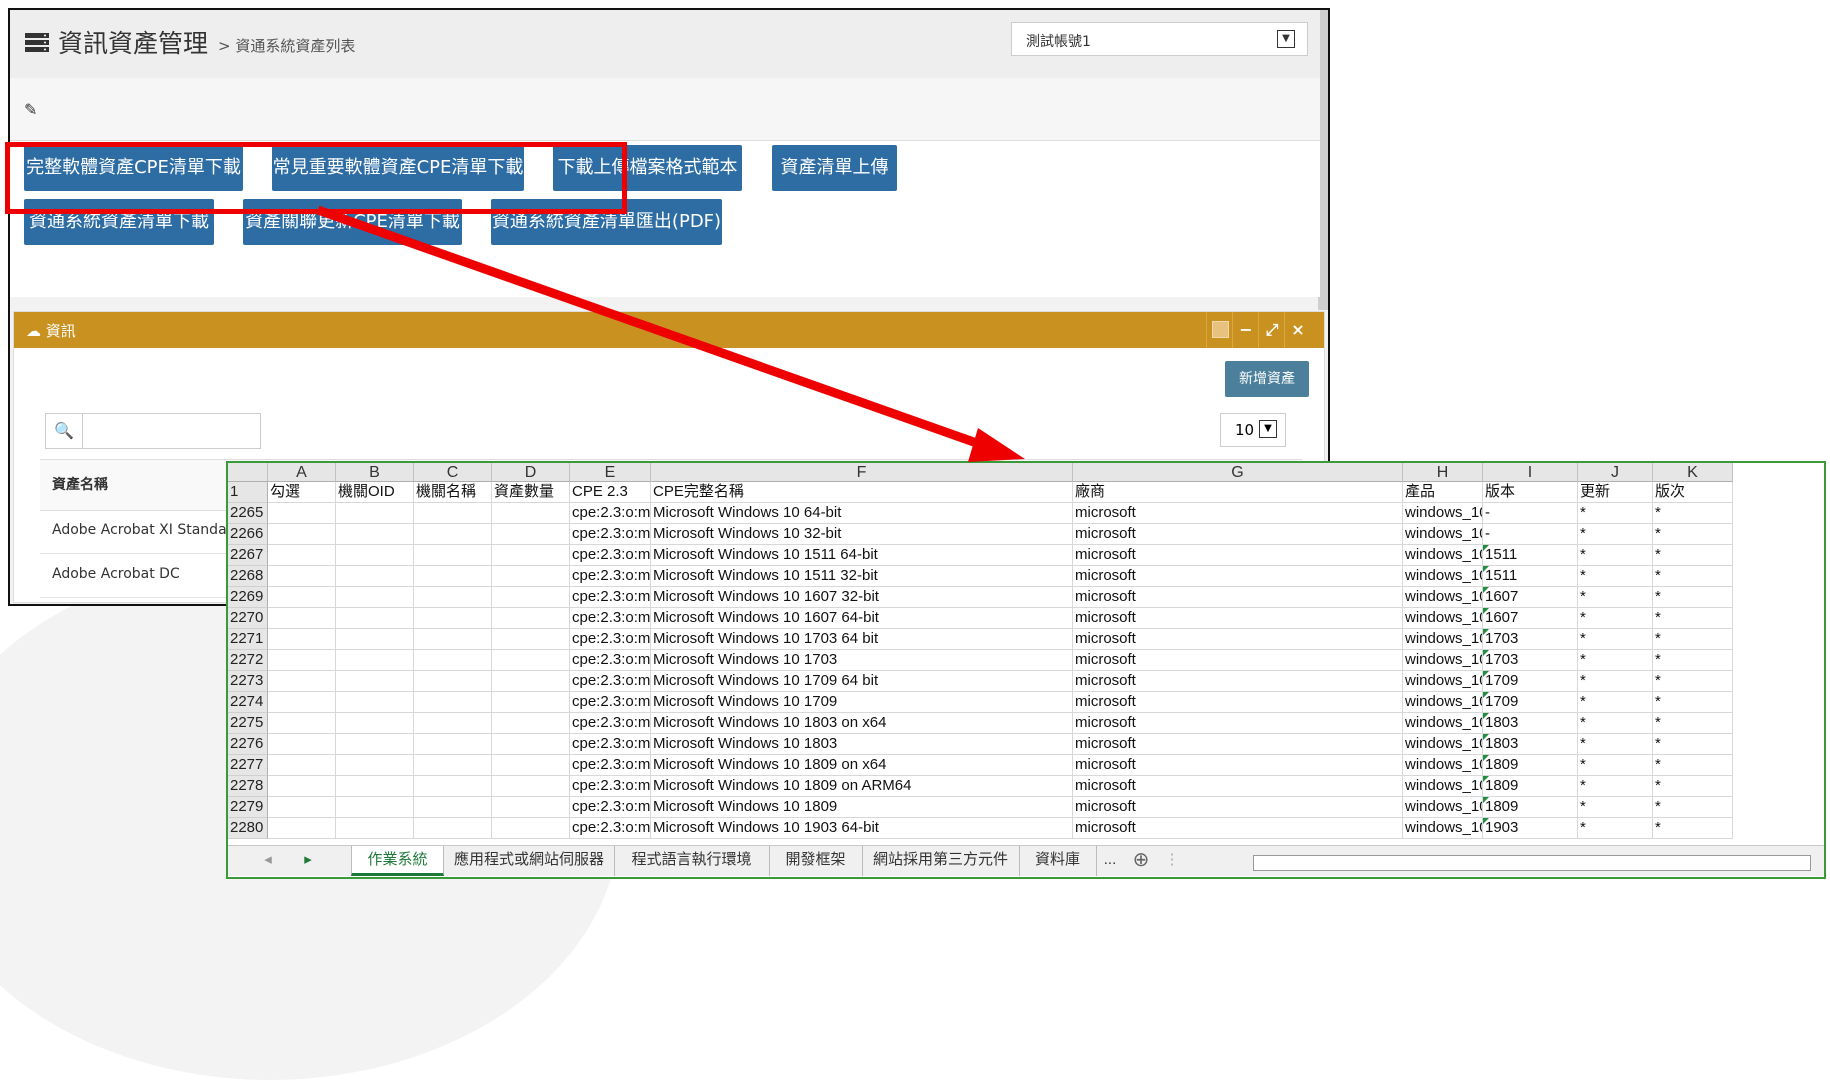 This screenshot has height=1080, width=1830. What do you see at coordinates (862, 513) in the screenshot?
I see `cell-name: Microsoft Windows 10 64-bit` at bounding box center [862, 513].